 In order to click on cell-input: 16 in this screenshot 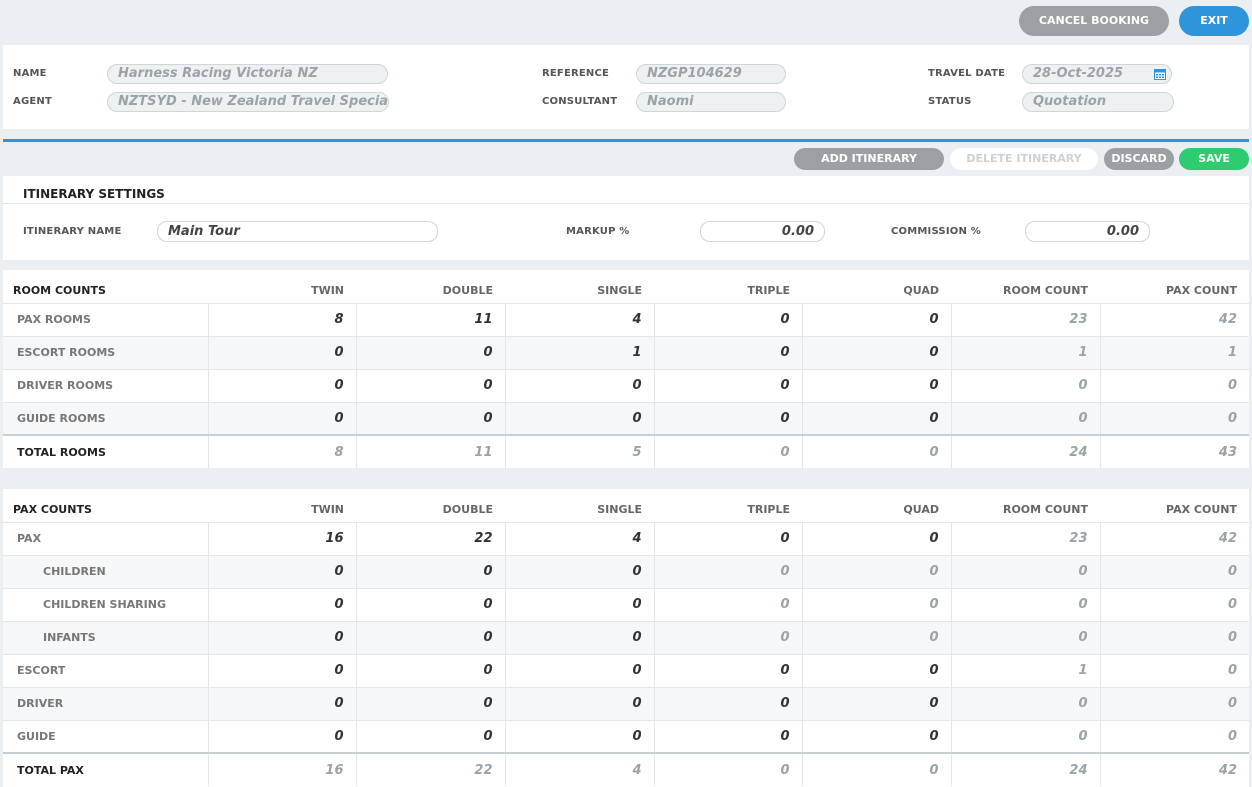, I will do `click(281, 538)`.